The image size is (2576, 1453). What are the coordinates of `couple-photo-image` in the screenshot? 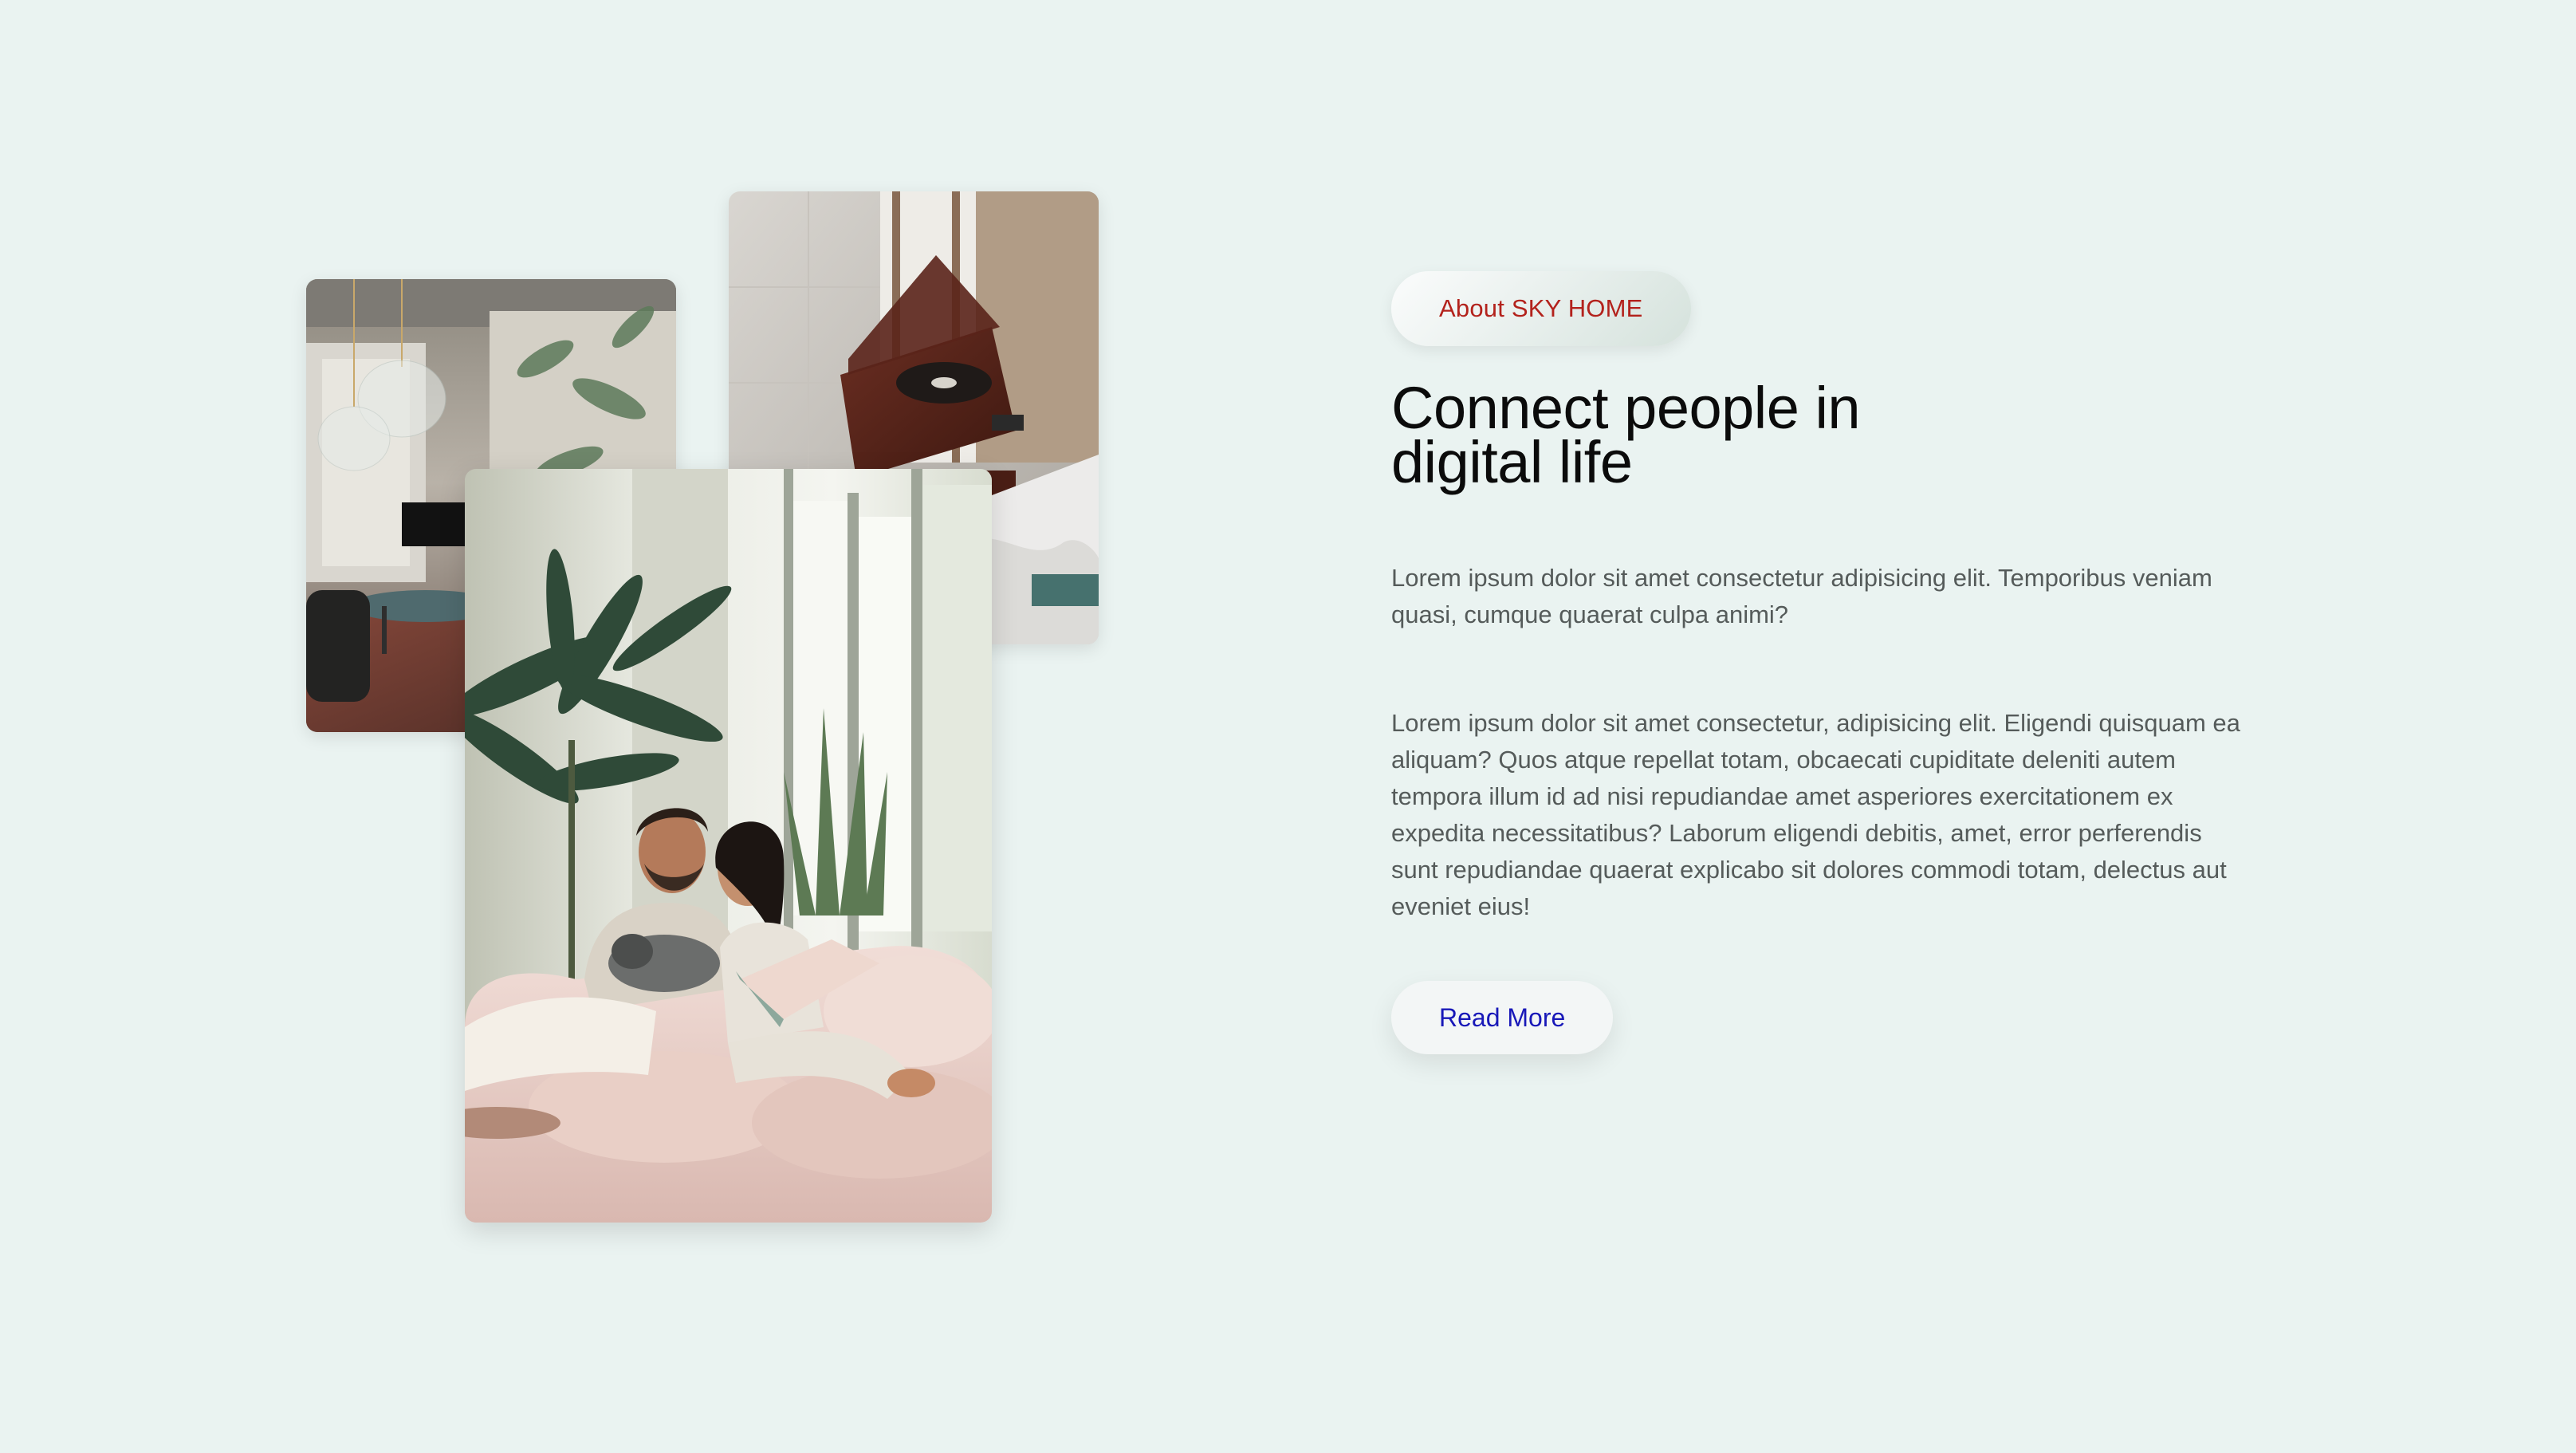 It's located at (729, 846).